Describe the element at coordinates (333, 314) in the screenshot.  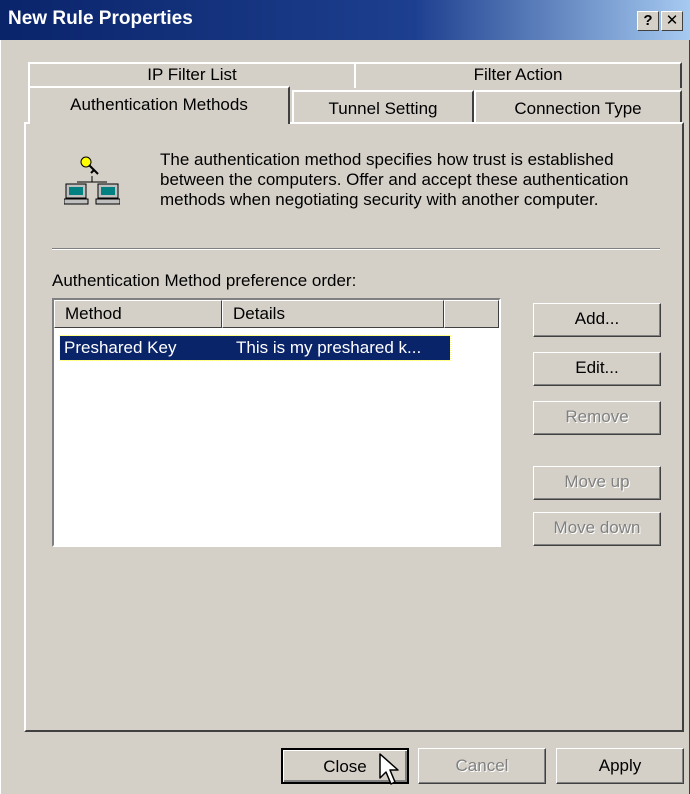
I see `column-header-details: Details` at that location.